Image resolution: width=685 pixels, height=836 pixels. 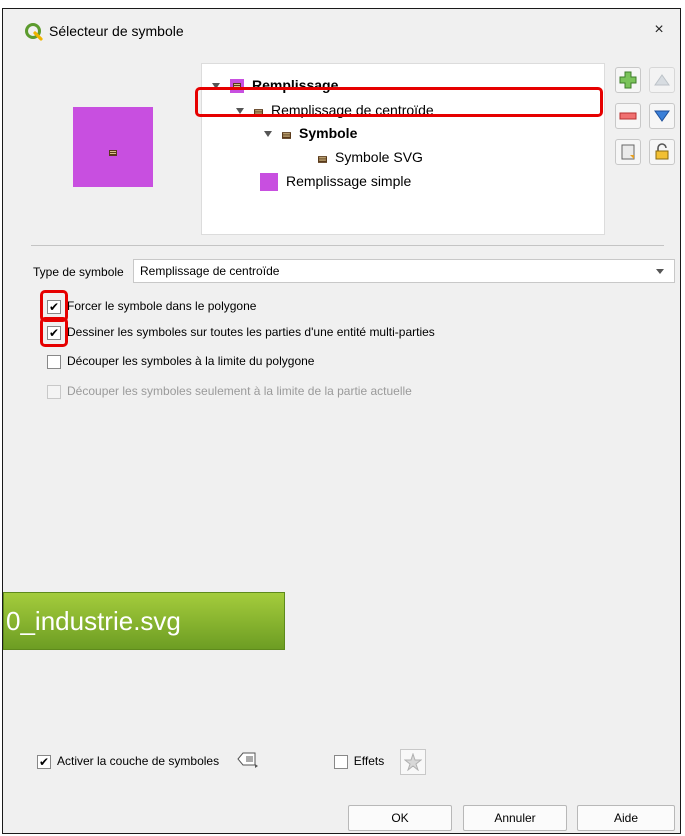 What do you see at coordinates (379, 157) in the screenshot?
I see `tree-item-label: Symbole SVG` at bounding box center [379, 157].